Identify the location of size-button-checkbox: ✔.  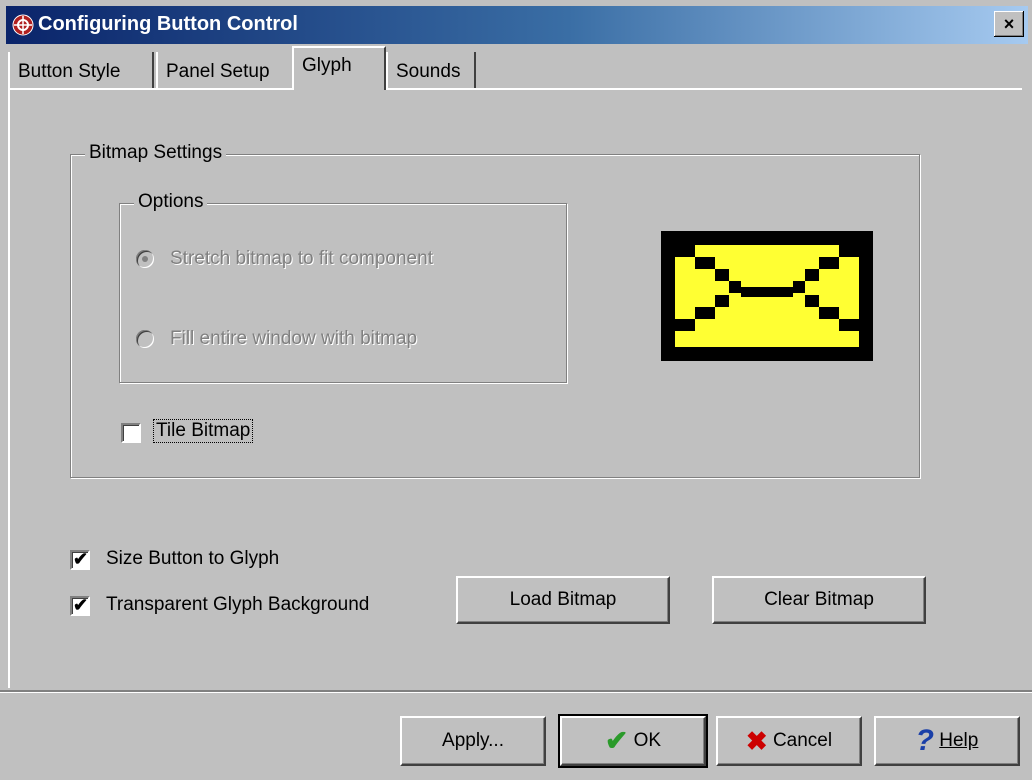
(80, 559).